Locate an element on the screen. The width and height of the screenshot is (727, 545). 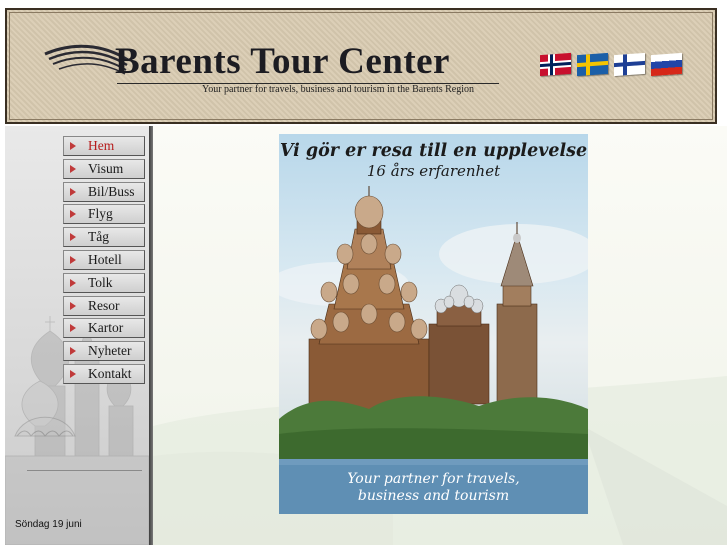
nav-item-tolk: Tolk is located at coordinates (104, 282).